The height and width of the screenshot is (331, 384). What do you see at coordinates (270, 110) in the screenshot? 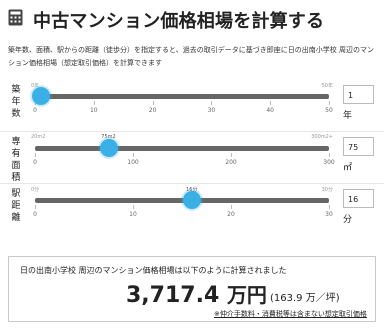
I see `slider-tick-label: 40` at bounding box center [270, 110].